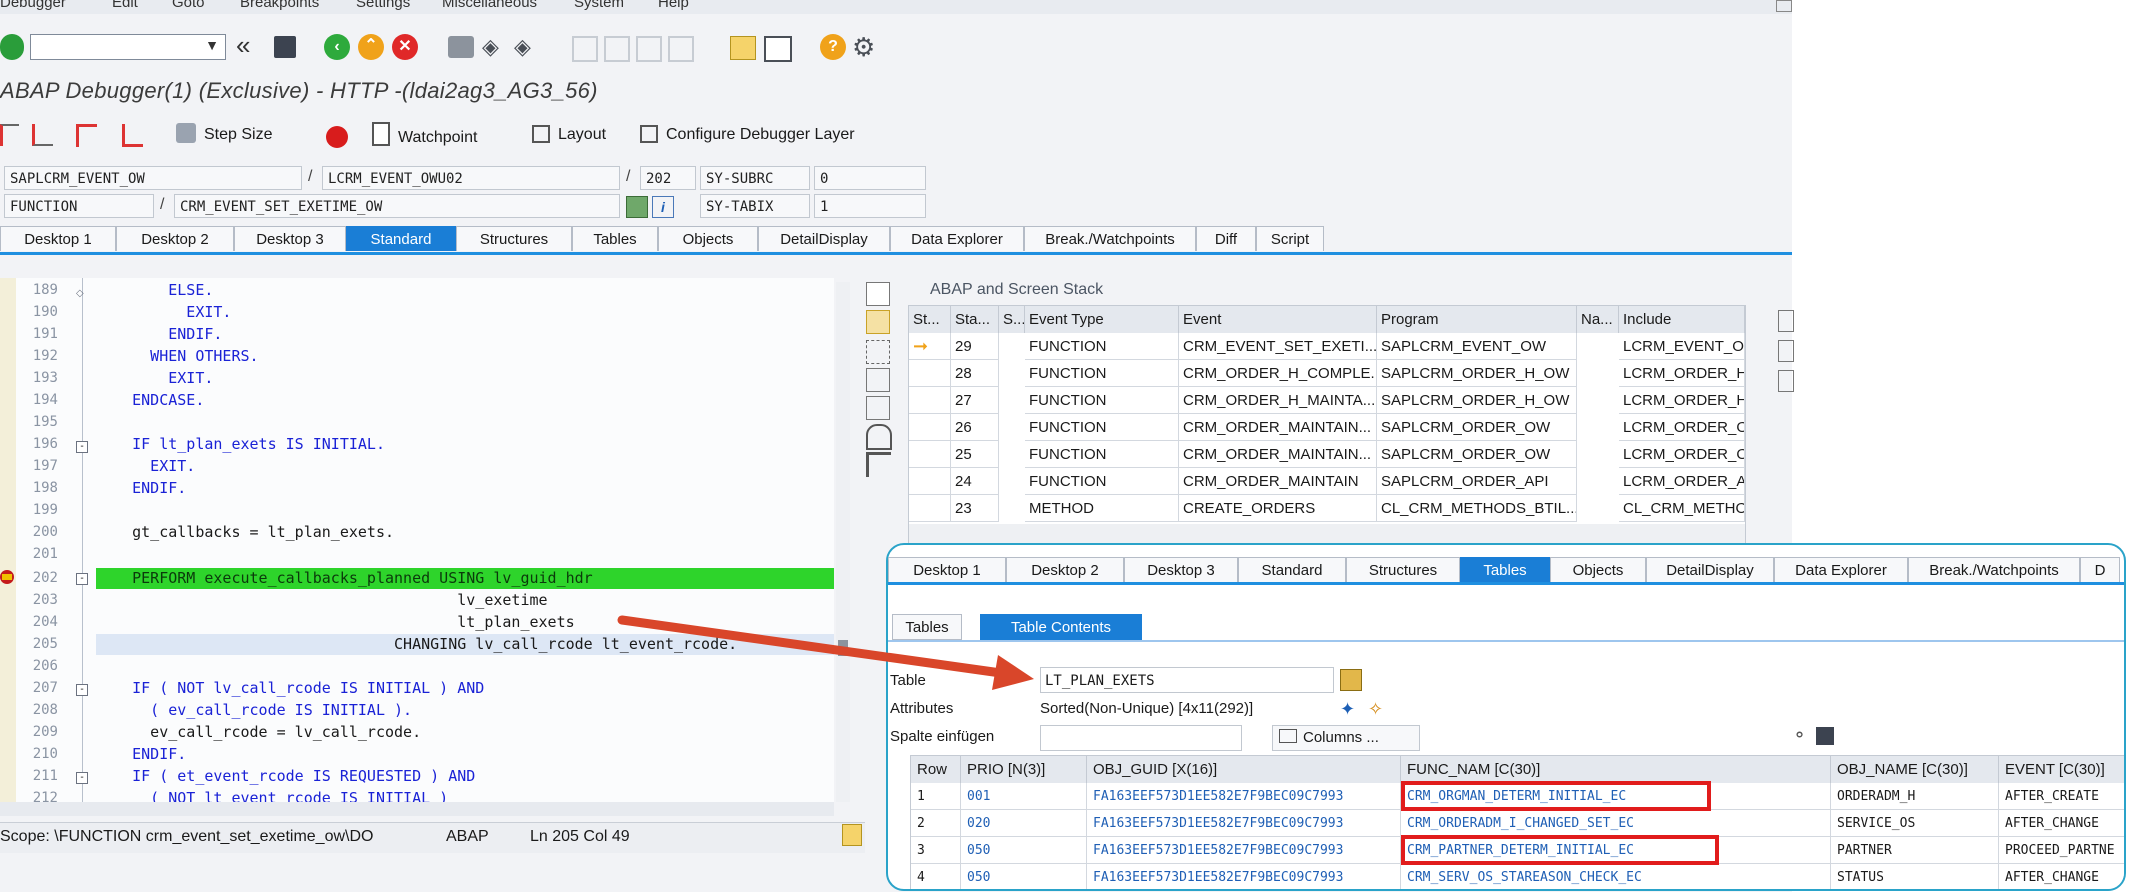  What do you see at coordinates (815, 647) in the screenshot?
I see `annotation-arrow-line` at bounding box center [815, 647].